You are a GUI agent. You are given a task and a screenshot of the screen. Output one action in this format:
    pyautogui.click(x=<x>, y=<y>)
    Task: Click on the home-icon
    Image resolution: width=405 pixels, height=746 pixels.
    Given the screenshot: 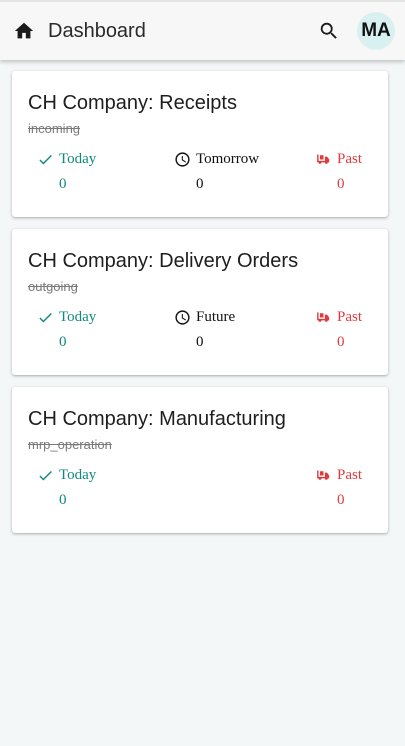 What is the action you would take?
    pyautogui.click(x=24, y=31)
    